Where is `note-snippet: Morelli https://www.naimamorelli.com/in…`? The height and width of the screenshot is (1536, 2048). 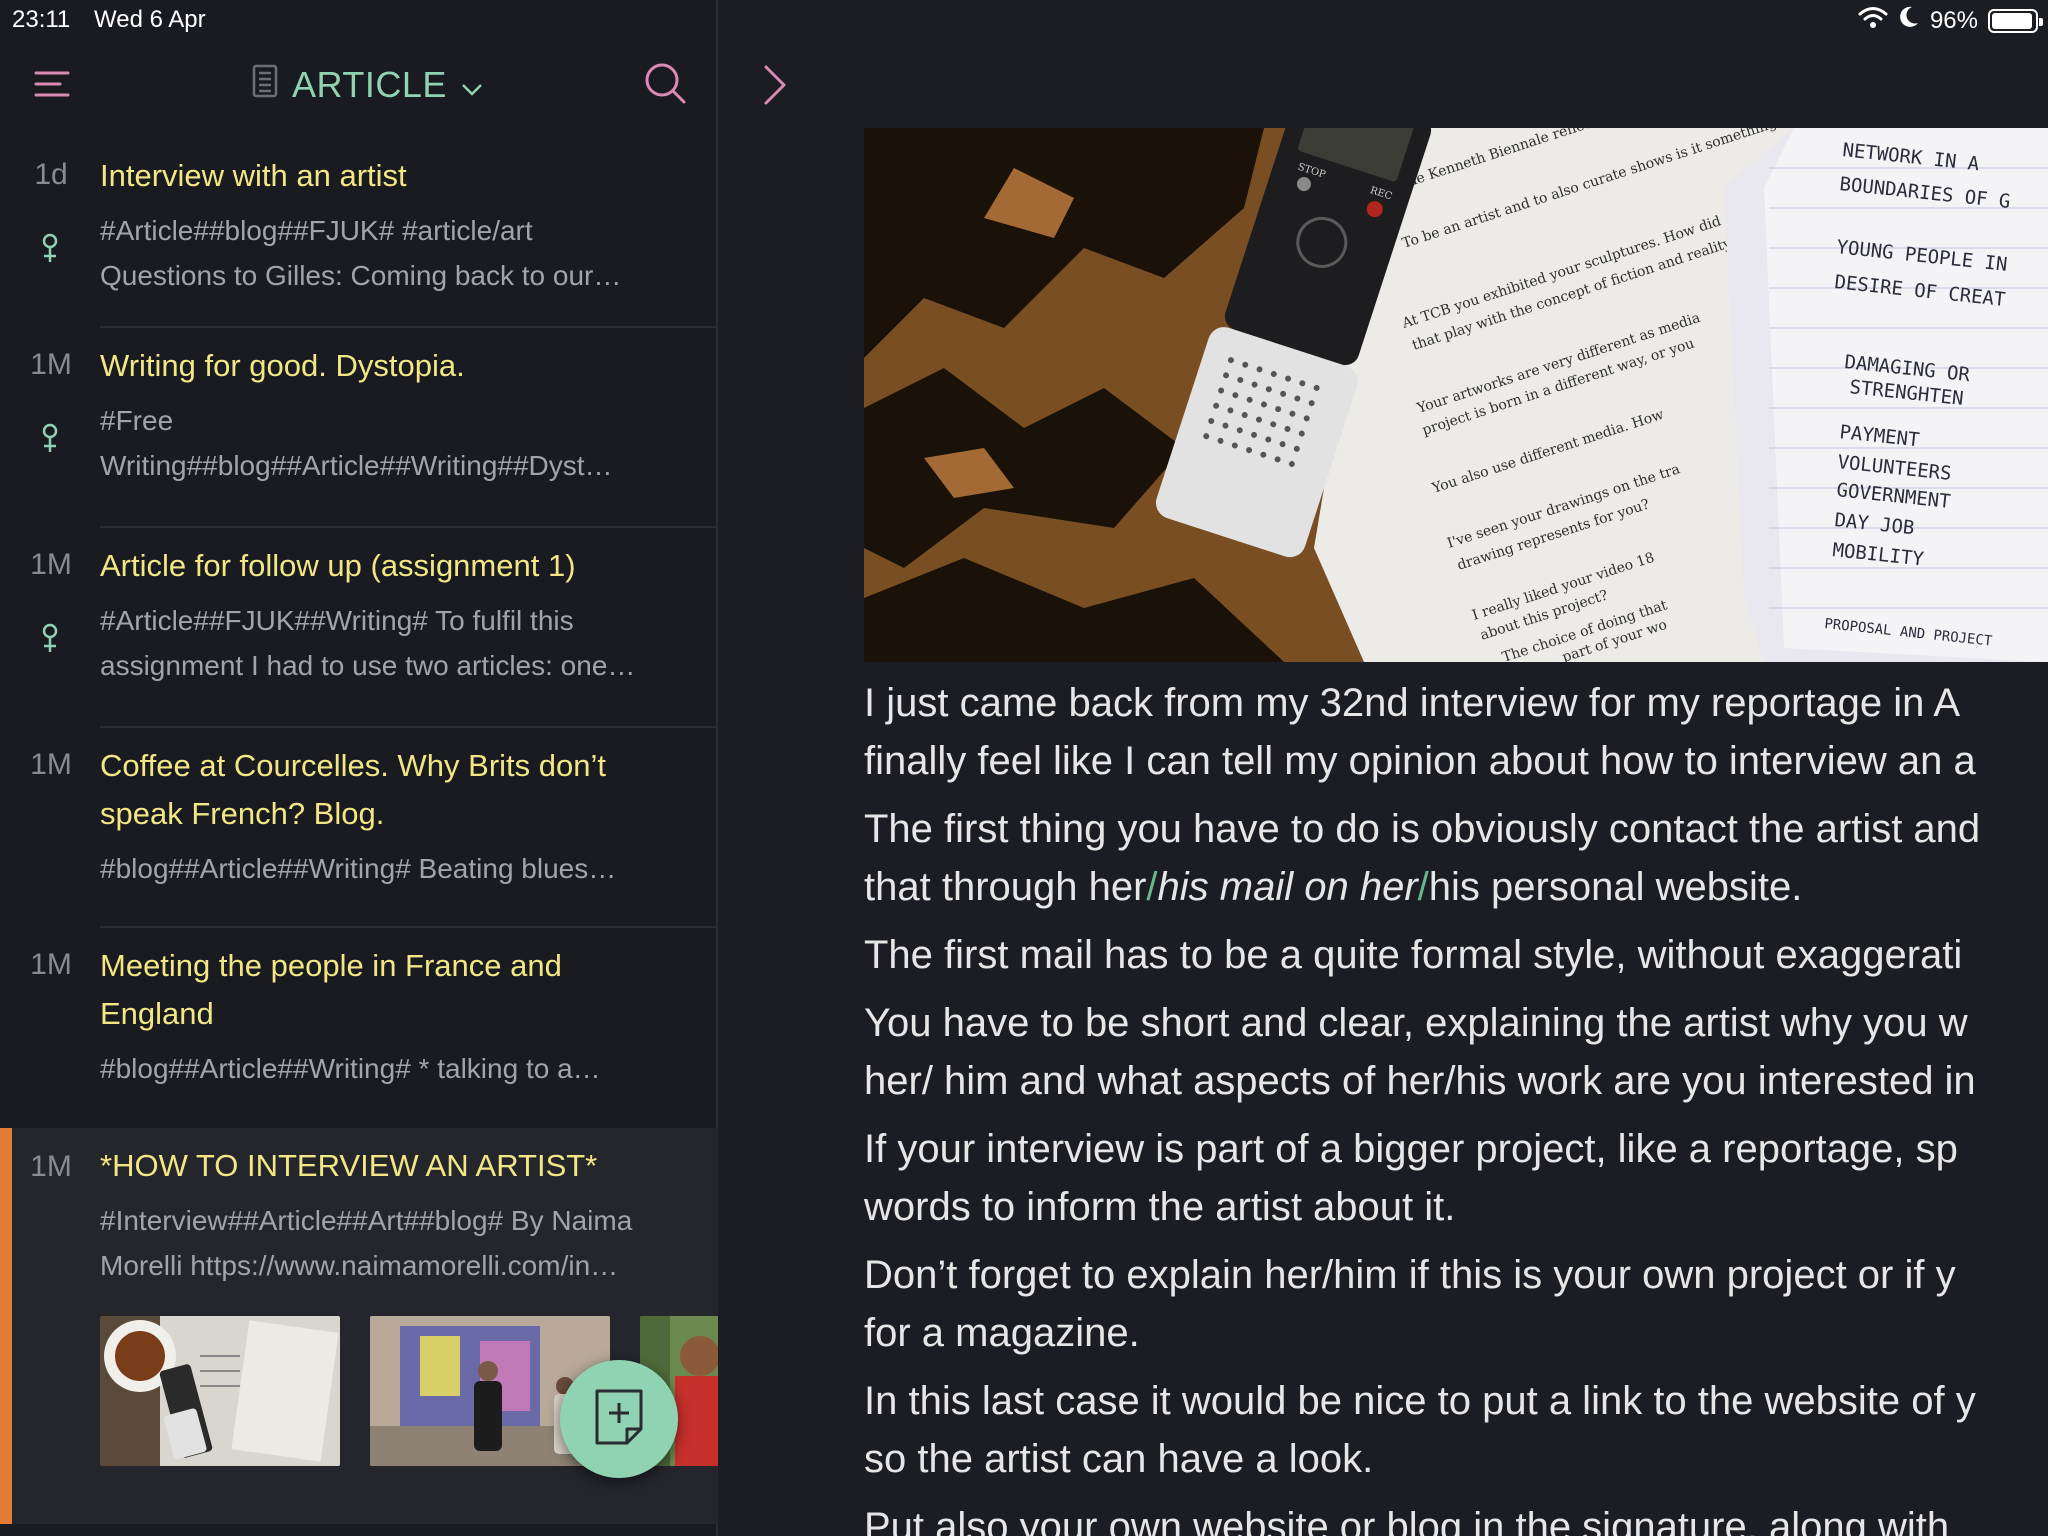 note-snippet: Morelli https://www.naimamorelli.com/in… is located at coordinates (359, 1265).